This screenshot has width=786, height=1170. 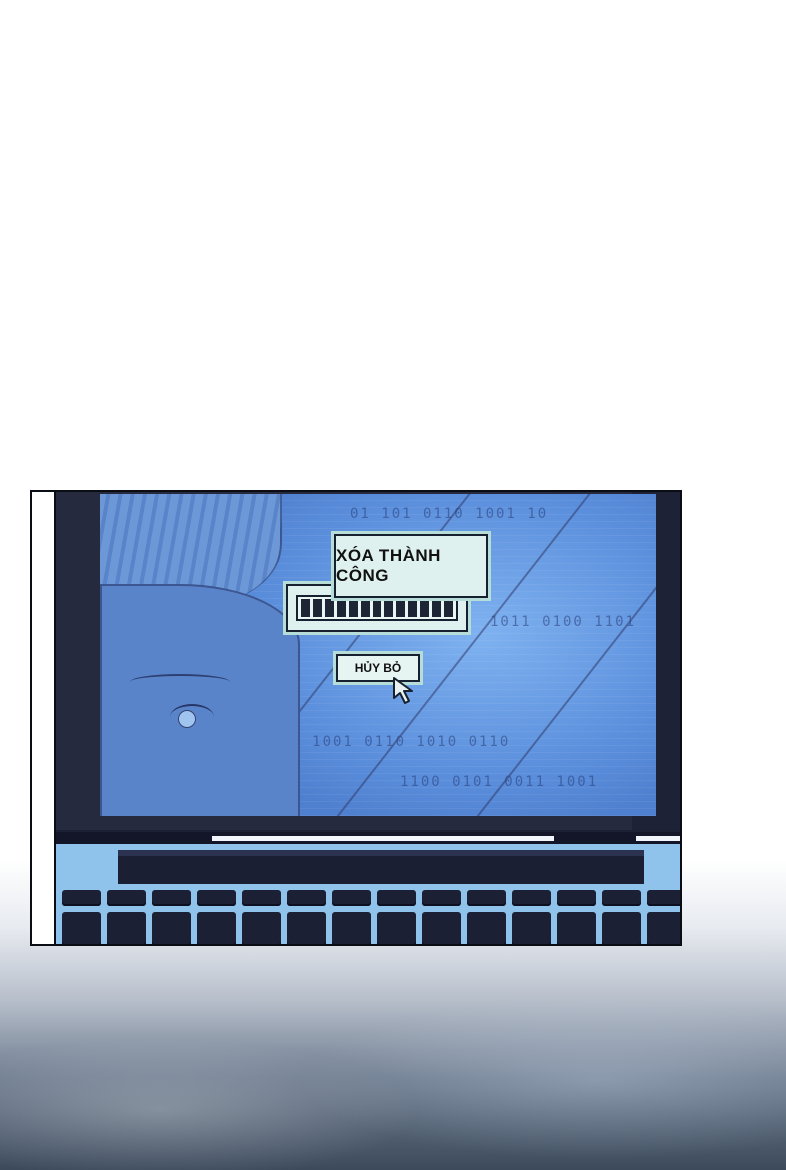 What do you see at coordinates (187, 719) in the screenshot?
I see `character-iris` at bounding box center [187, 719].